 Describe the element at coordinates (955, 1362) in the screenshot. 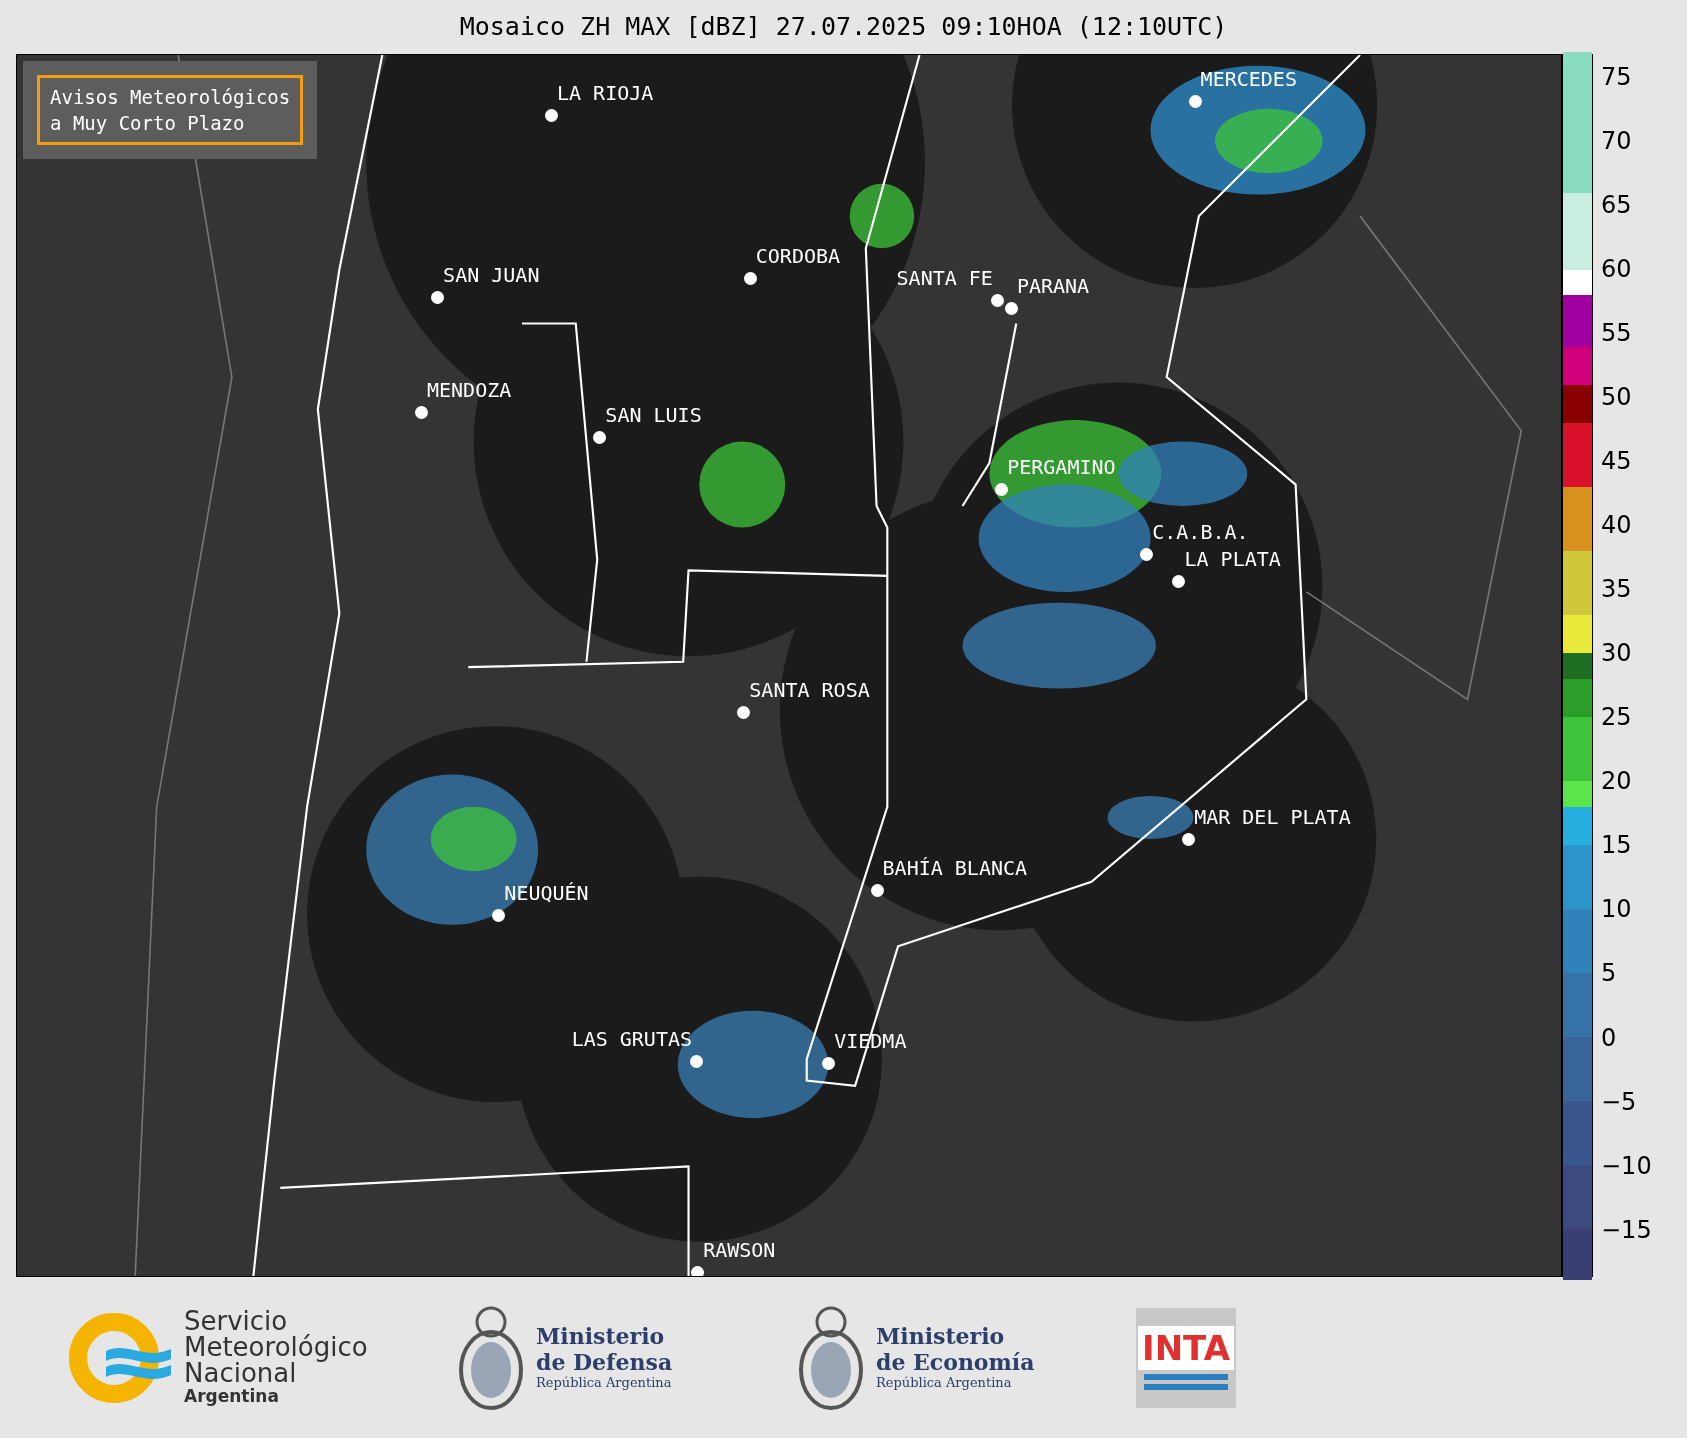

I see `logo-text: de Economía` at that location.